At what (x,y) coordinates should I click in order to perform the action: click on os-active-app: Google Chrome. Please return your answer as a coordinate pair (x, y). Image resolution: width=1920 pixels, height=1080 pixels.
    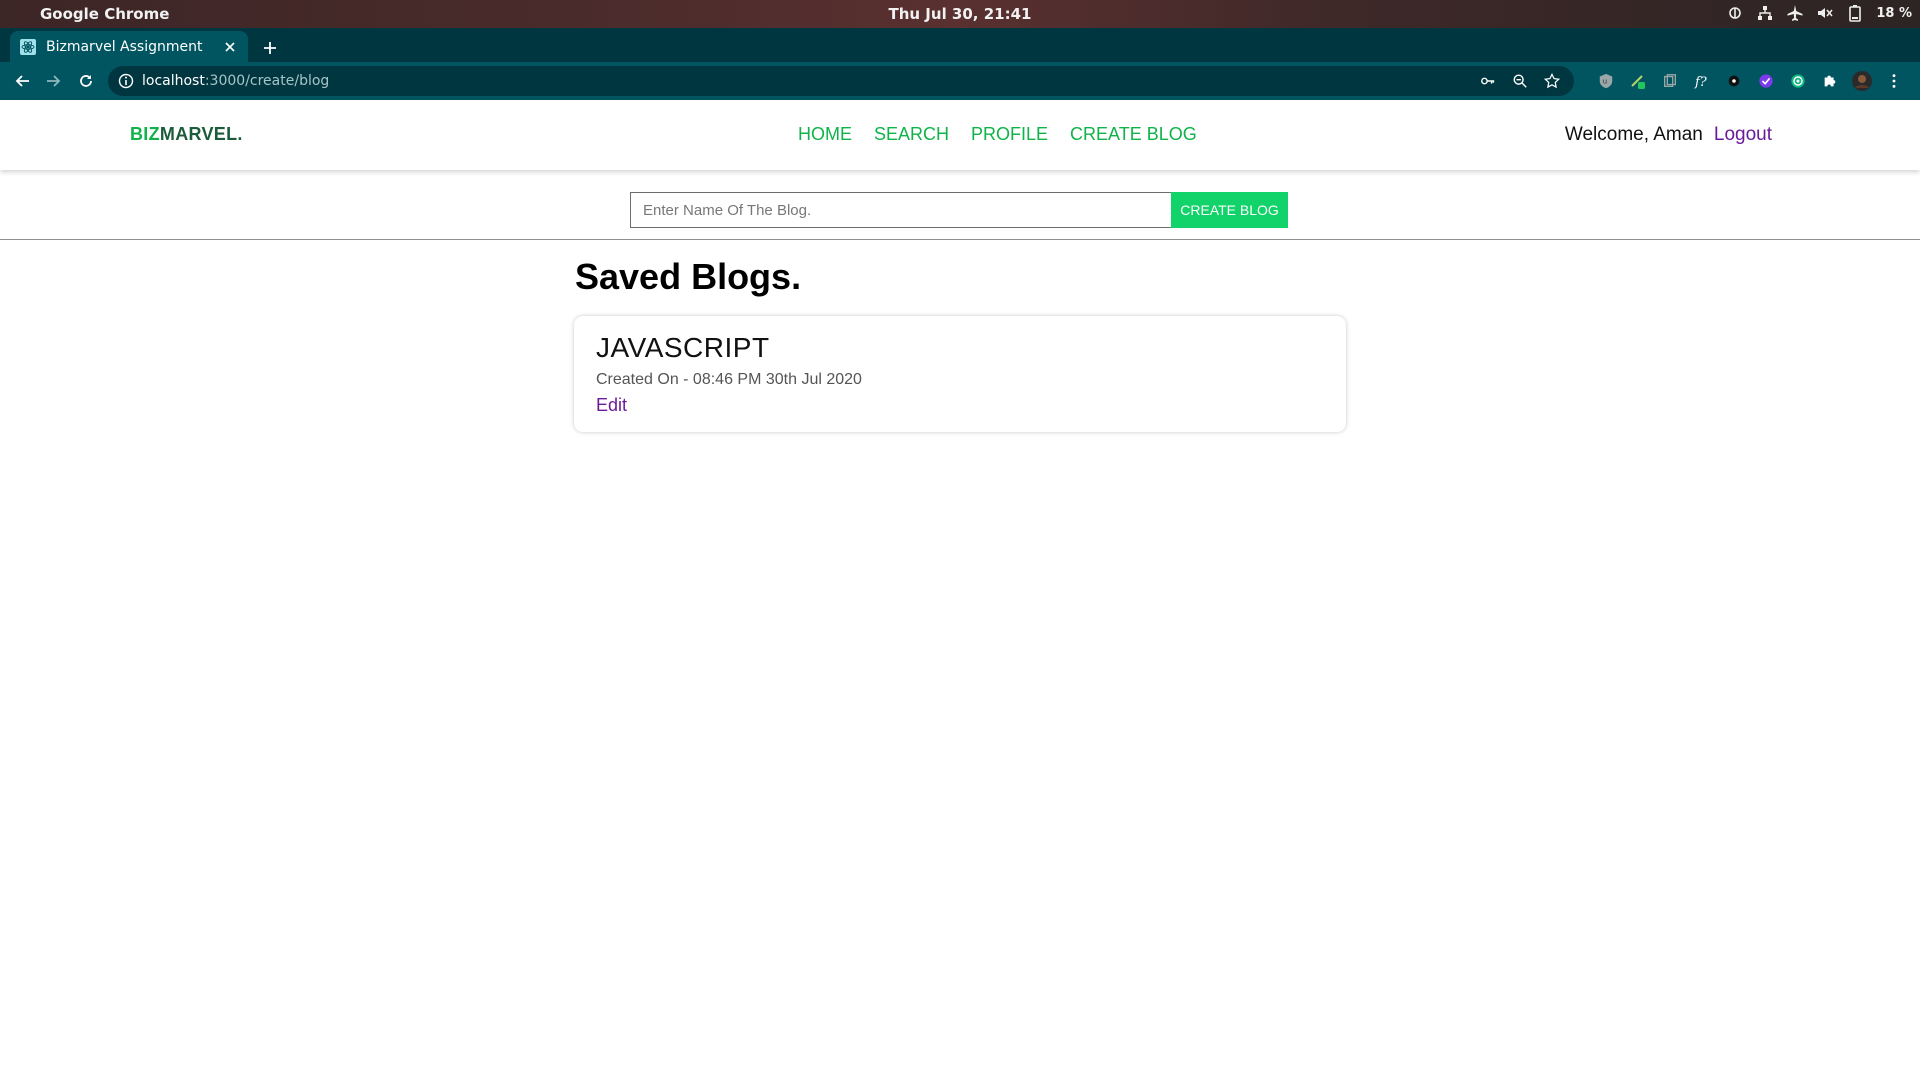
    Looking at the image, I should click on (104, 14).